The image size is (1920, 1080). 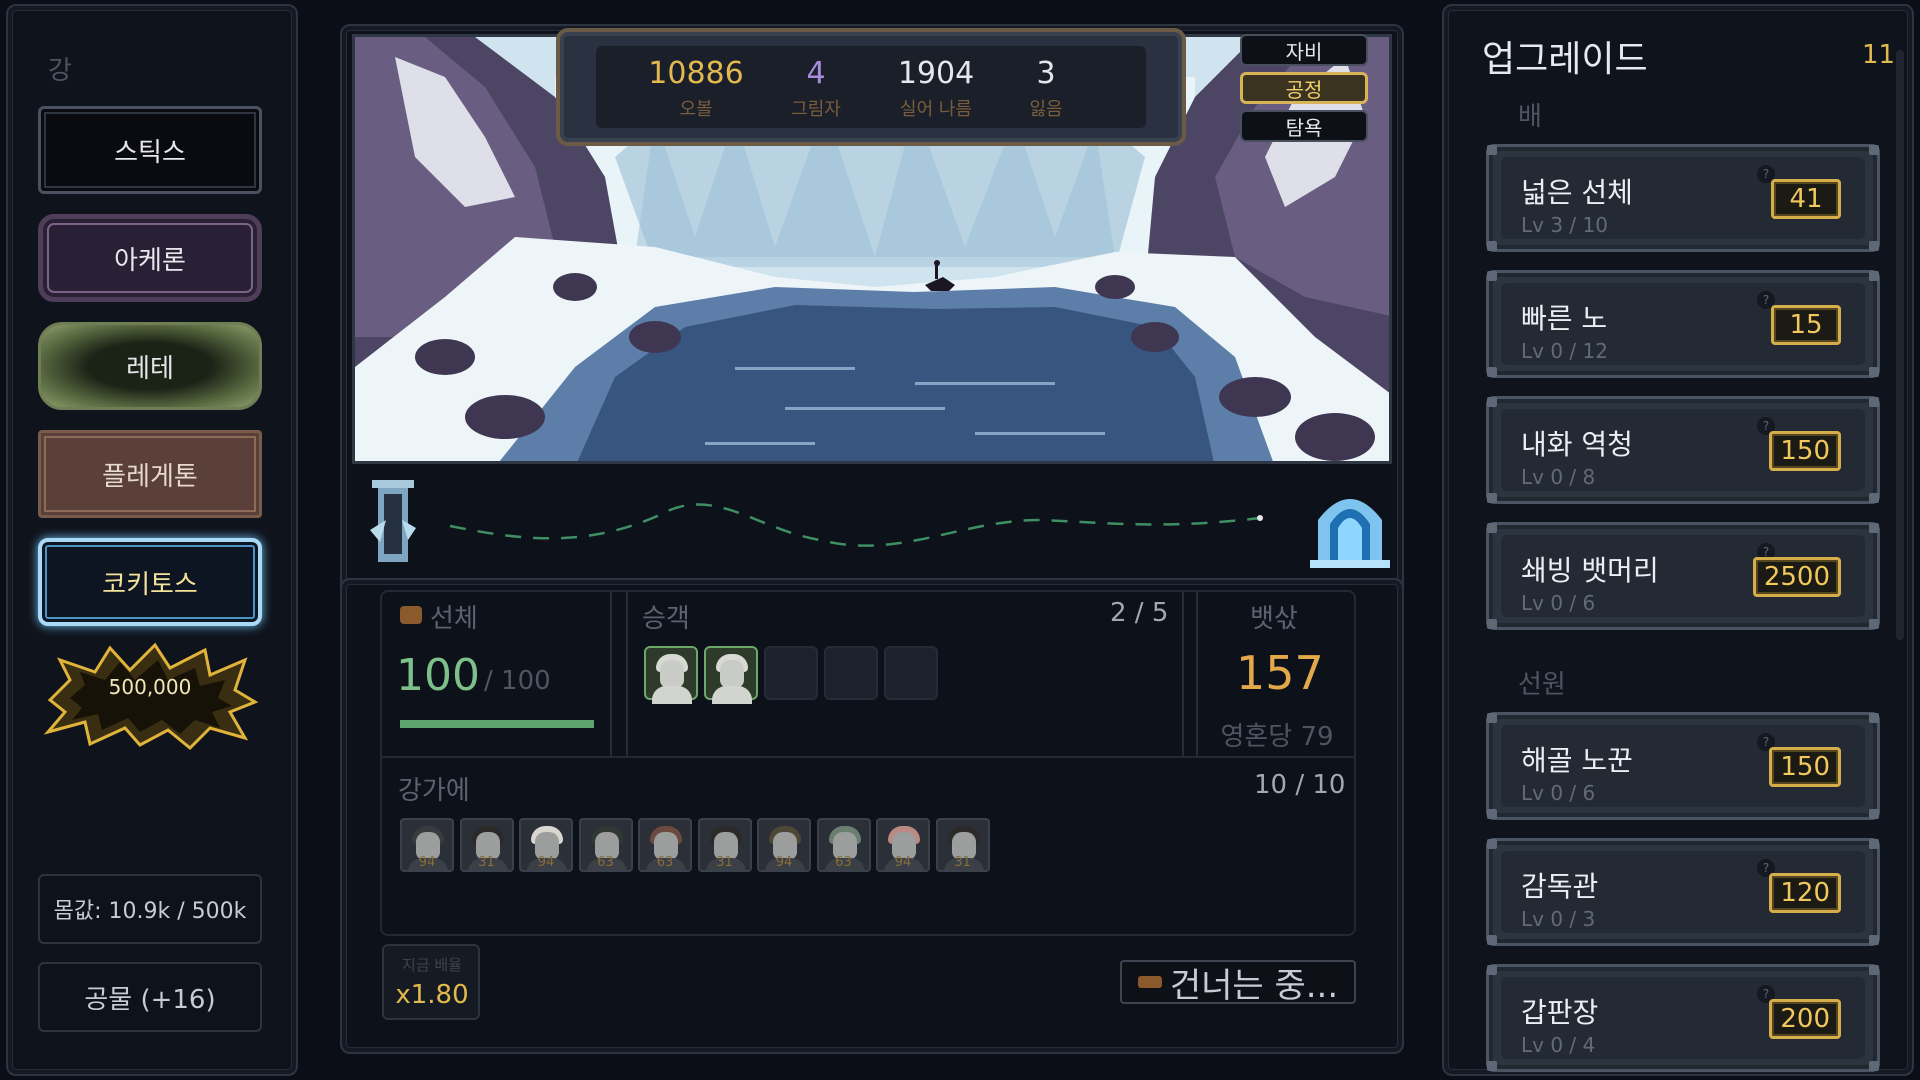 What do you see at coordinates (1806, 325) in the screenshot?
I see `upgrade-buy-button: 15` at bounding box center [1806, 325].